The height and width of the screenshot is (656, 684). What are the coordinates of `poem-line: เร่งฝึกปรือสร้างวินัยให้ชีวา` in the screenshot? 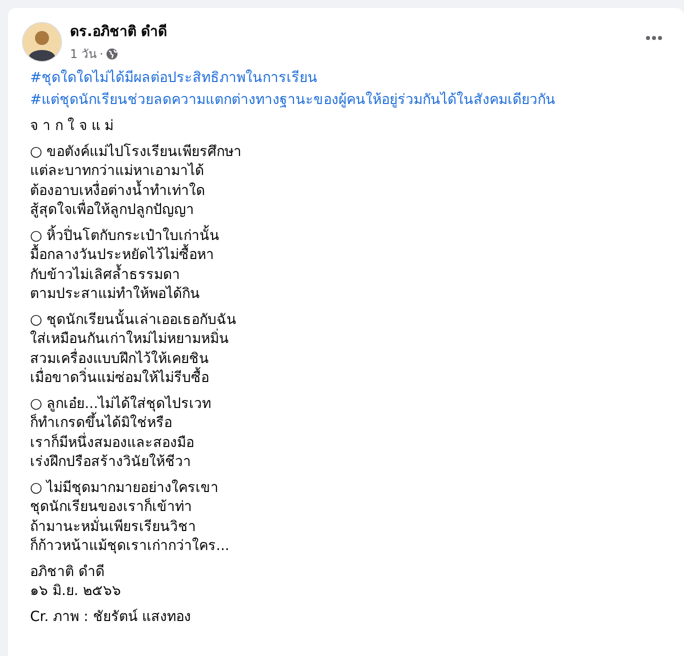 It's located at (111, 462).